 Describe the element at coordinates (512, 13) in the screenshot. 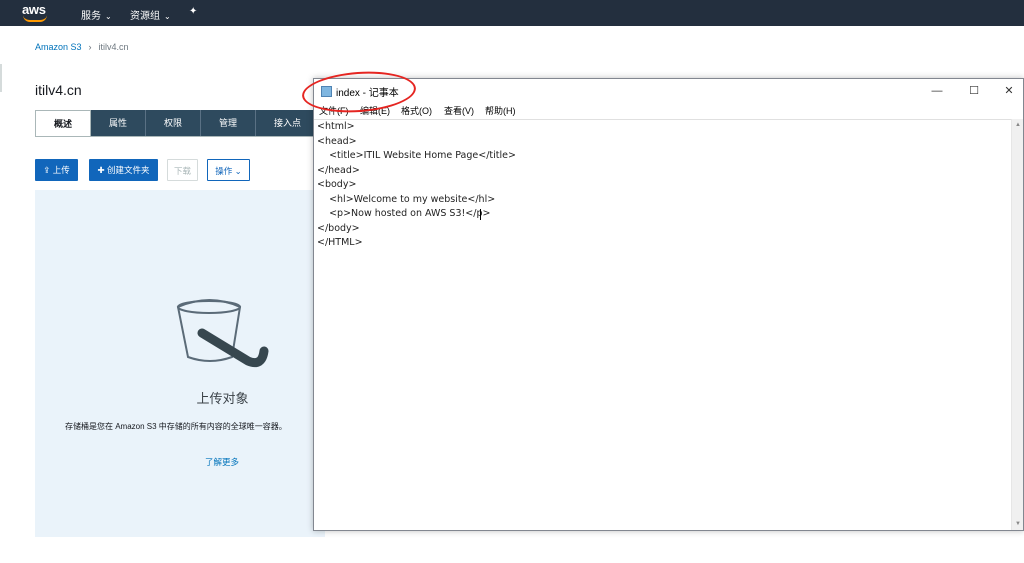

I see `aws-top-nav: aws 服务 ⌄ 资源组 ⌄ ✦` at that location.